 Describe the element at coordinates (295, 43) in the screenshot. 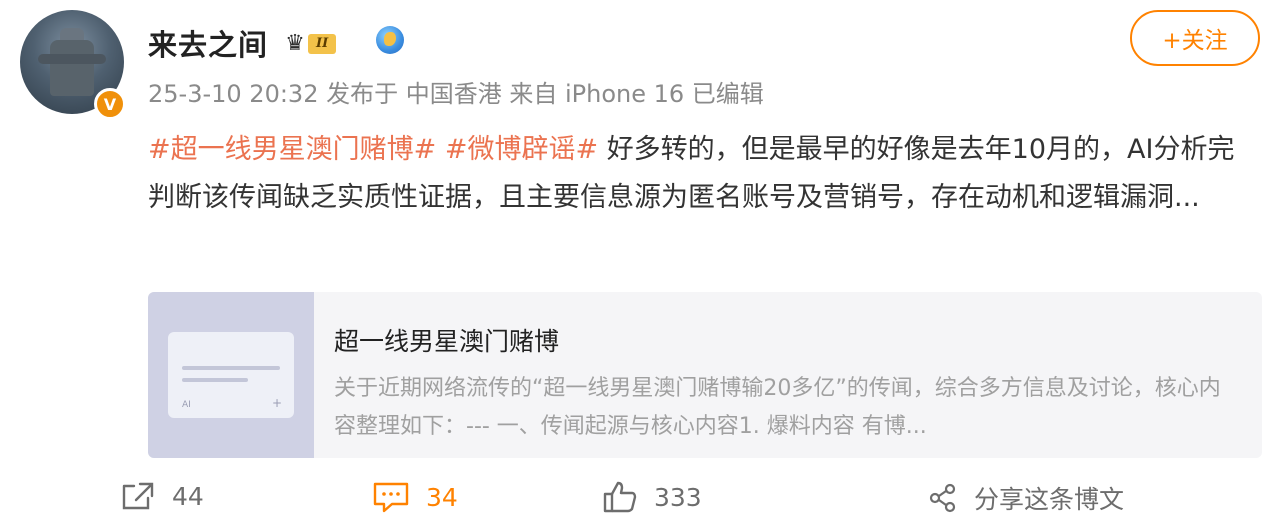

I see `crown-icon: ♛` at that location.